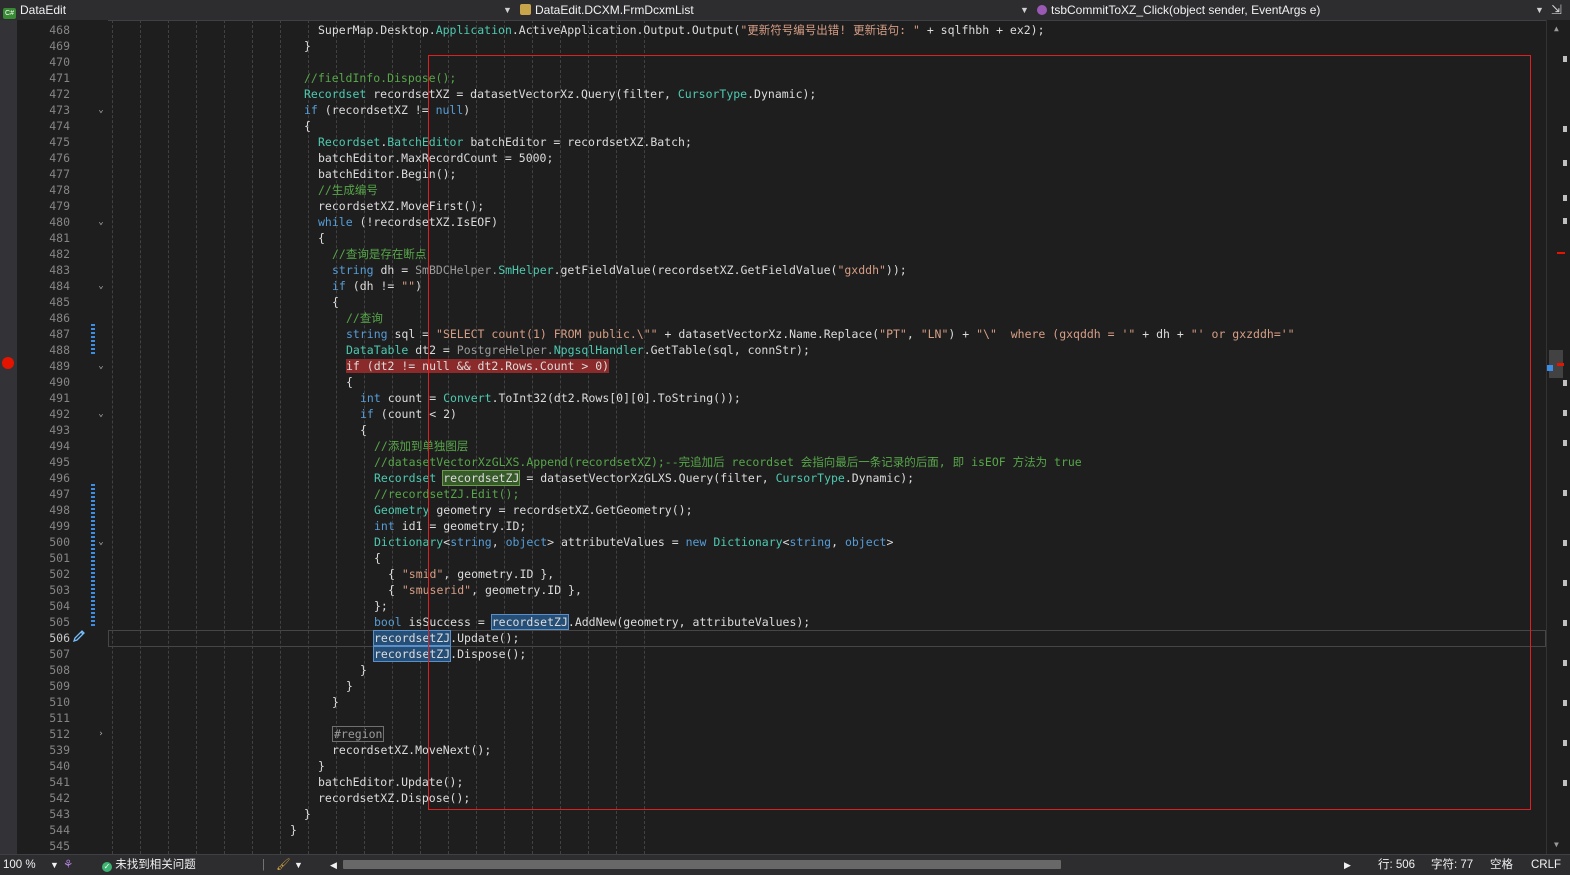  I want to click on indent-guide, so click(140, 437).